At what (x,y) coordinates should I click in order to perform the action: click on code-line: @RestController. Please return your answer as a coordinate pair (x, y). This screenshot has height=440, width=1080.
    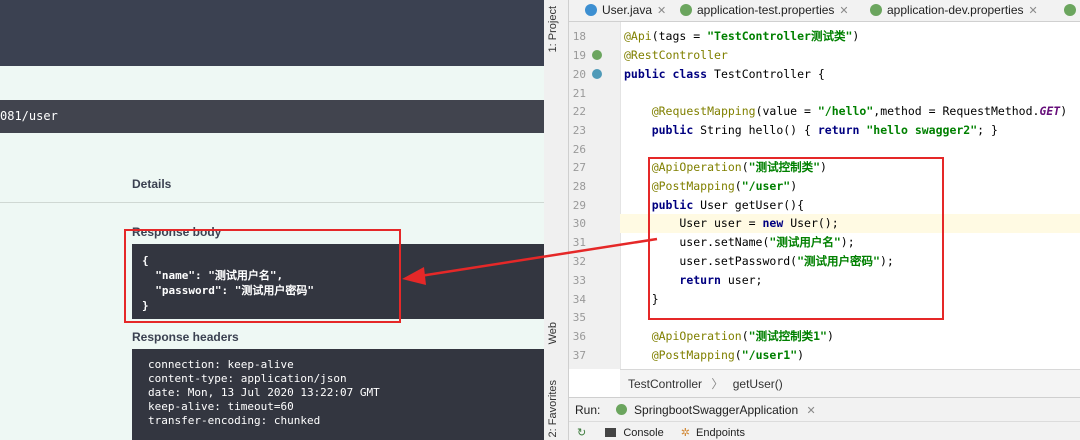
    Looking at the image, I should click on (676, 55).